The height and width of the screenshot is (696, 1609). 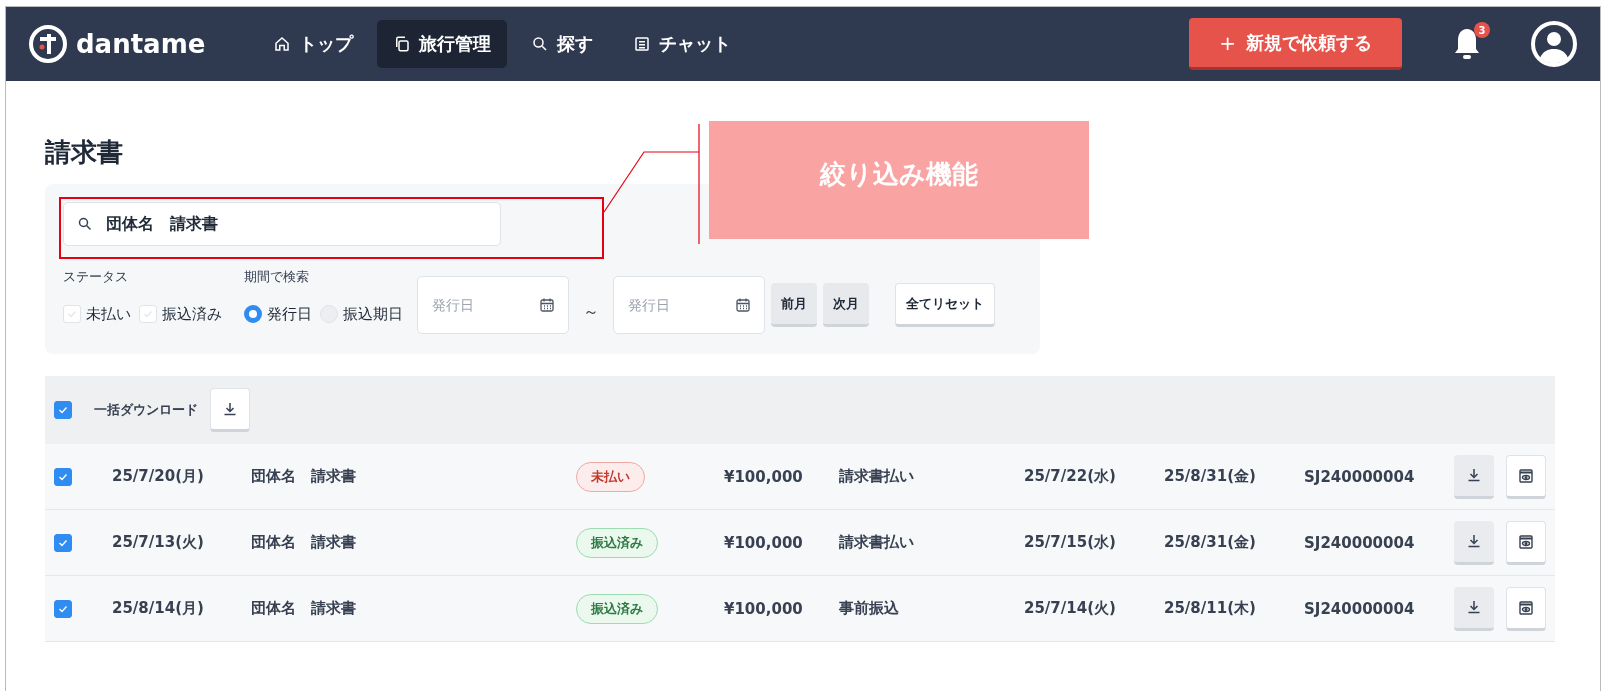 What do you see at coordinates (1210, 608) in the screenshot?
I see `table-cell-text: 25/8/11(木)` at bounding box center [1210, 608].